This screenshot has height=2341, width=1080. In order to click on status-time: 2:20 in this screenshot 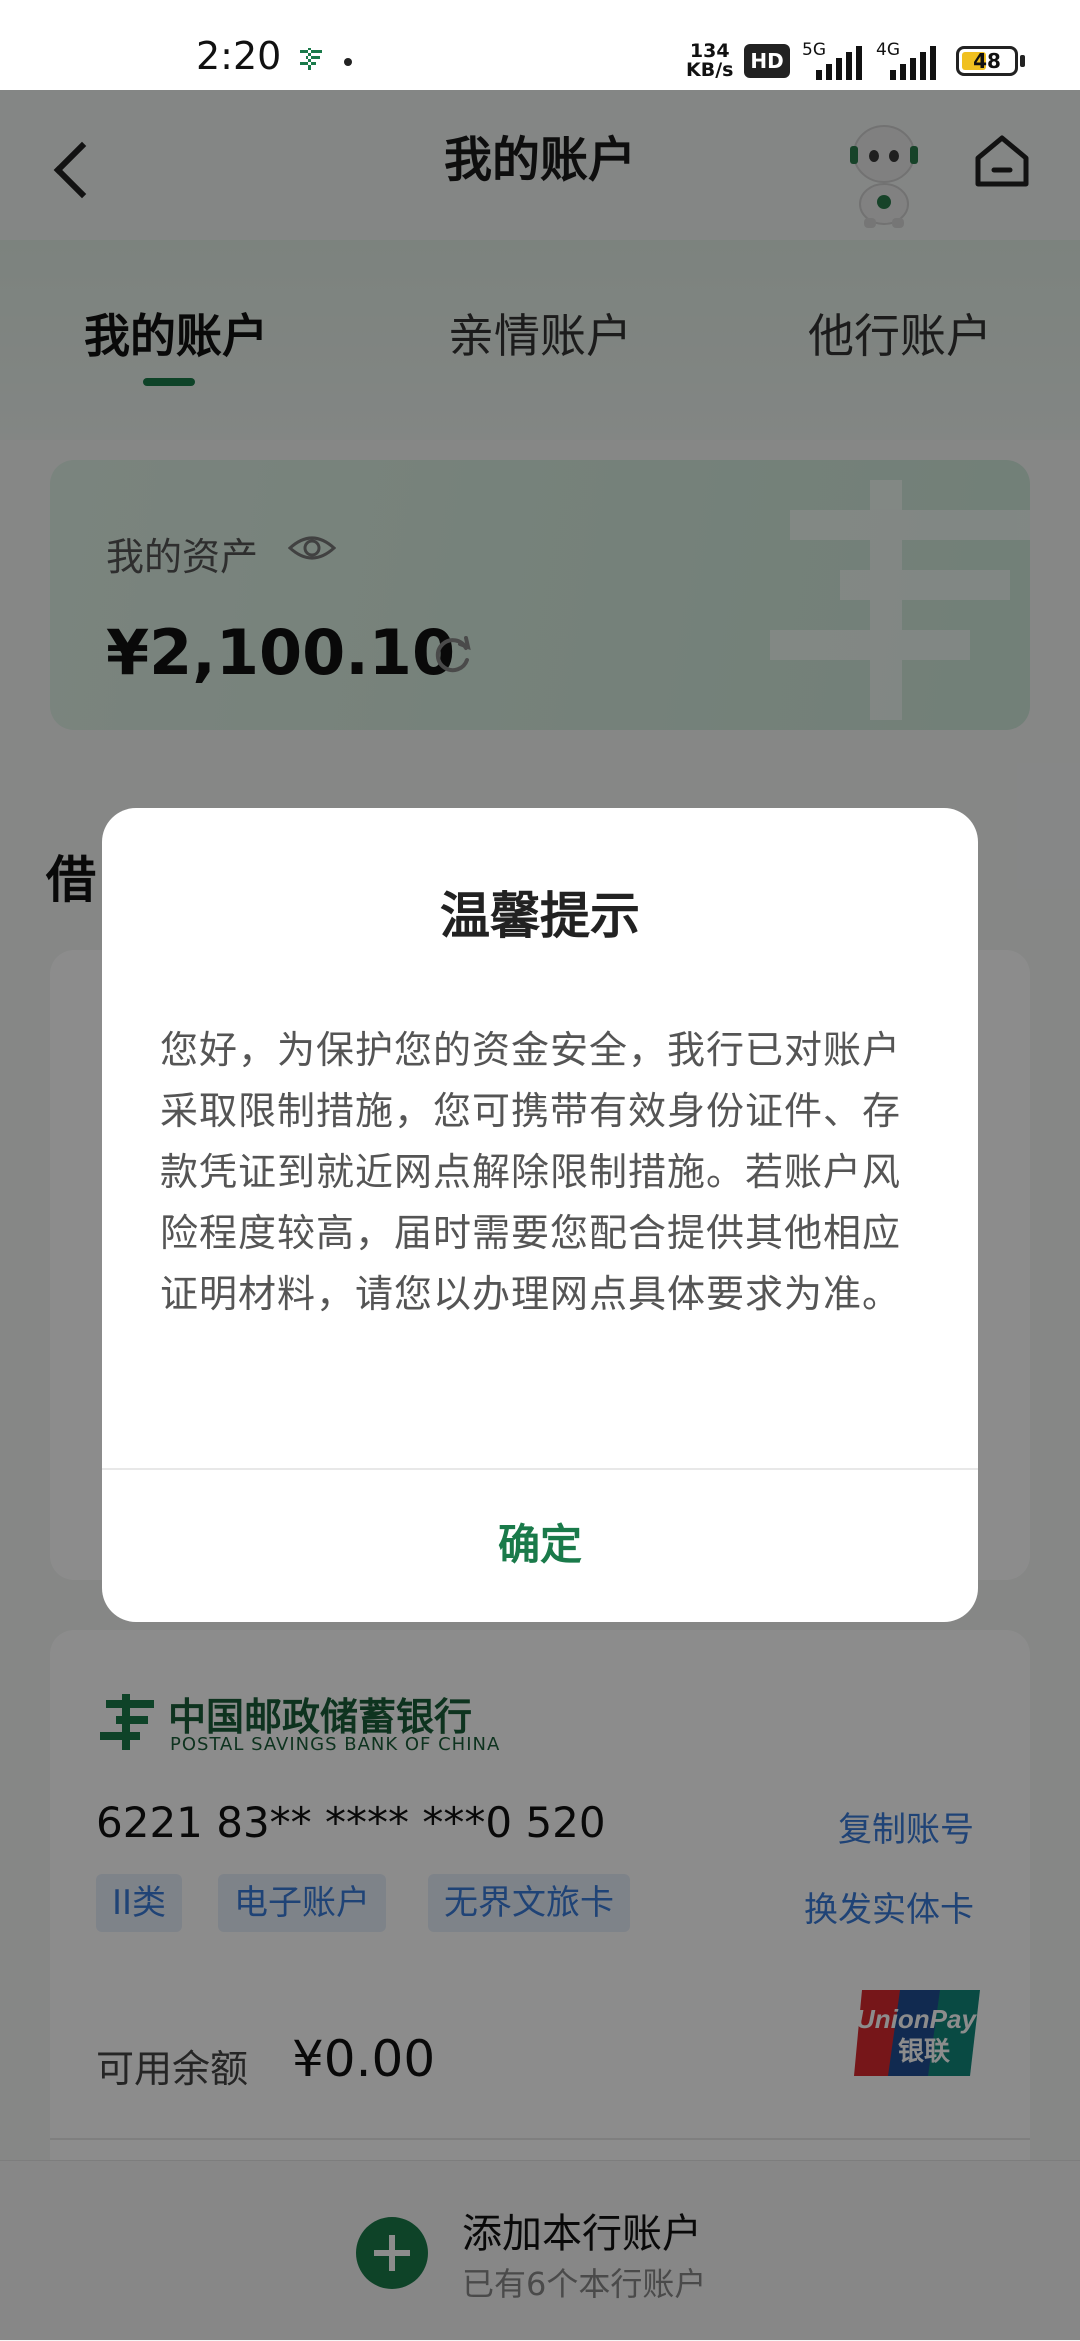, I will do `click(239, 56)`.